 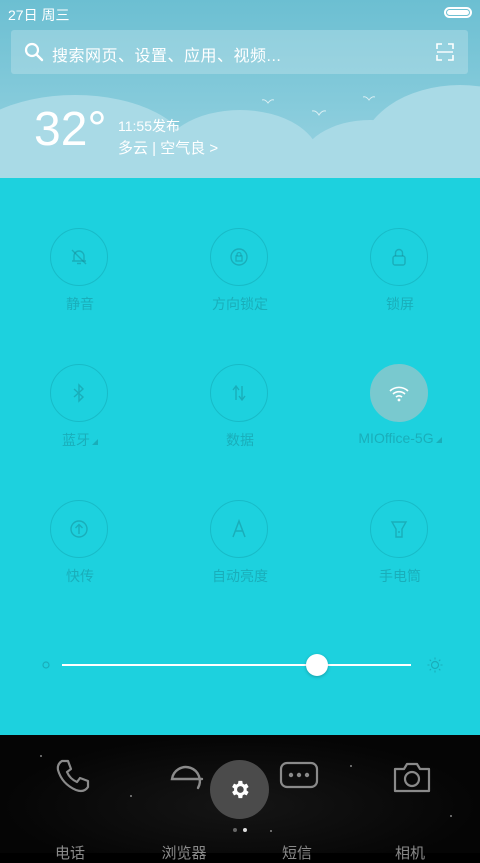 I want to click on search-icon, so click(x=34, y=52).